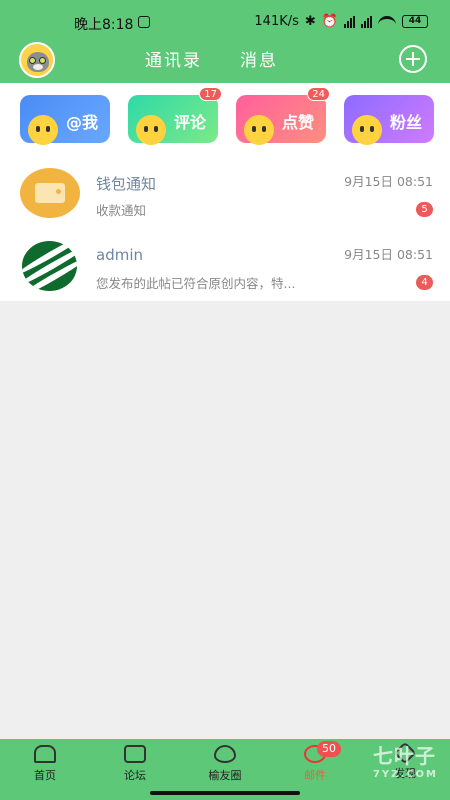  I want to click on tab-contacts: 通讯录, so click(173, 58).